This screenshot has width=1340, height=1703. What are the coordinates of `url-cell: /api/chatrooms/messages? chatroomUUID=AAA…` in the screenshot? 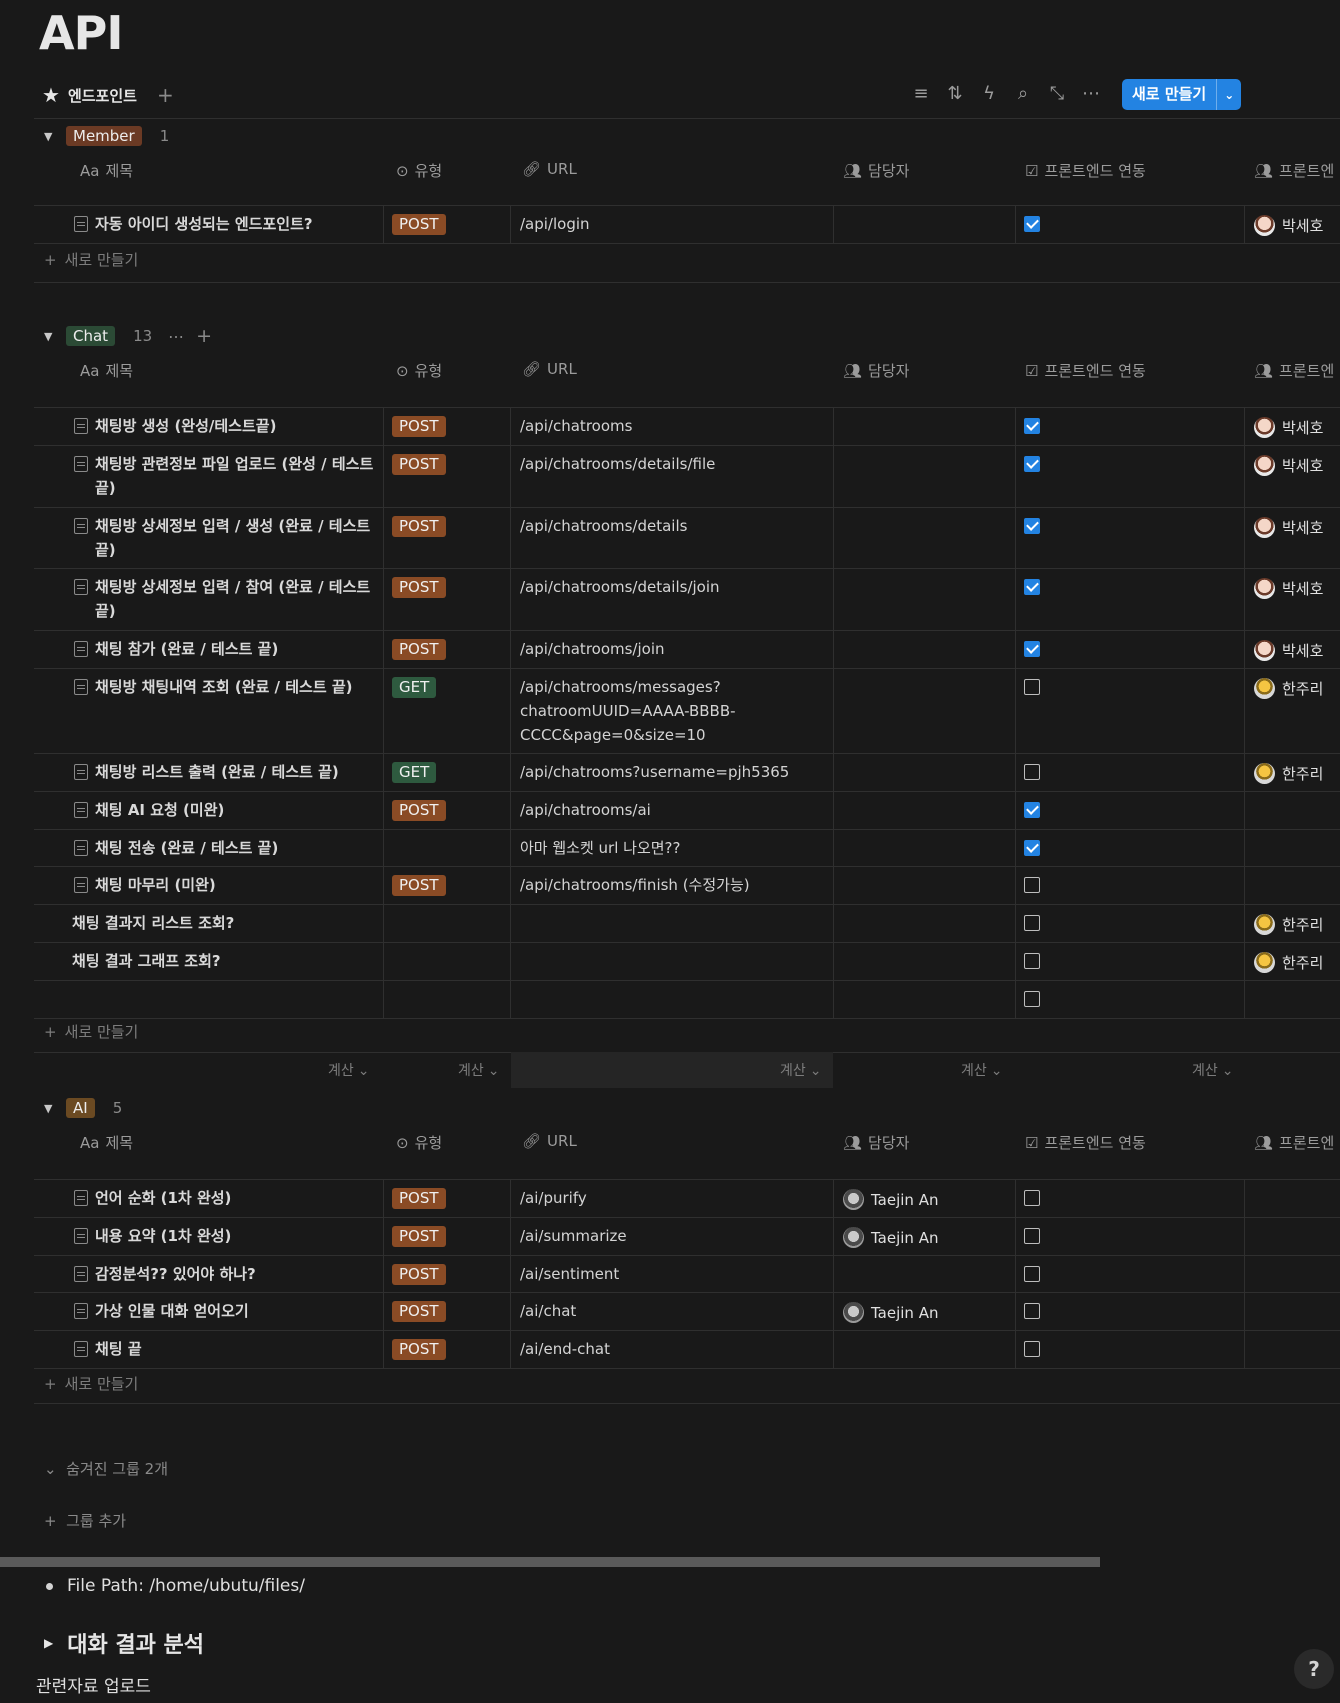 It's located at (628, 711).